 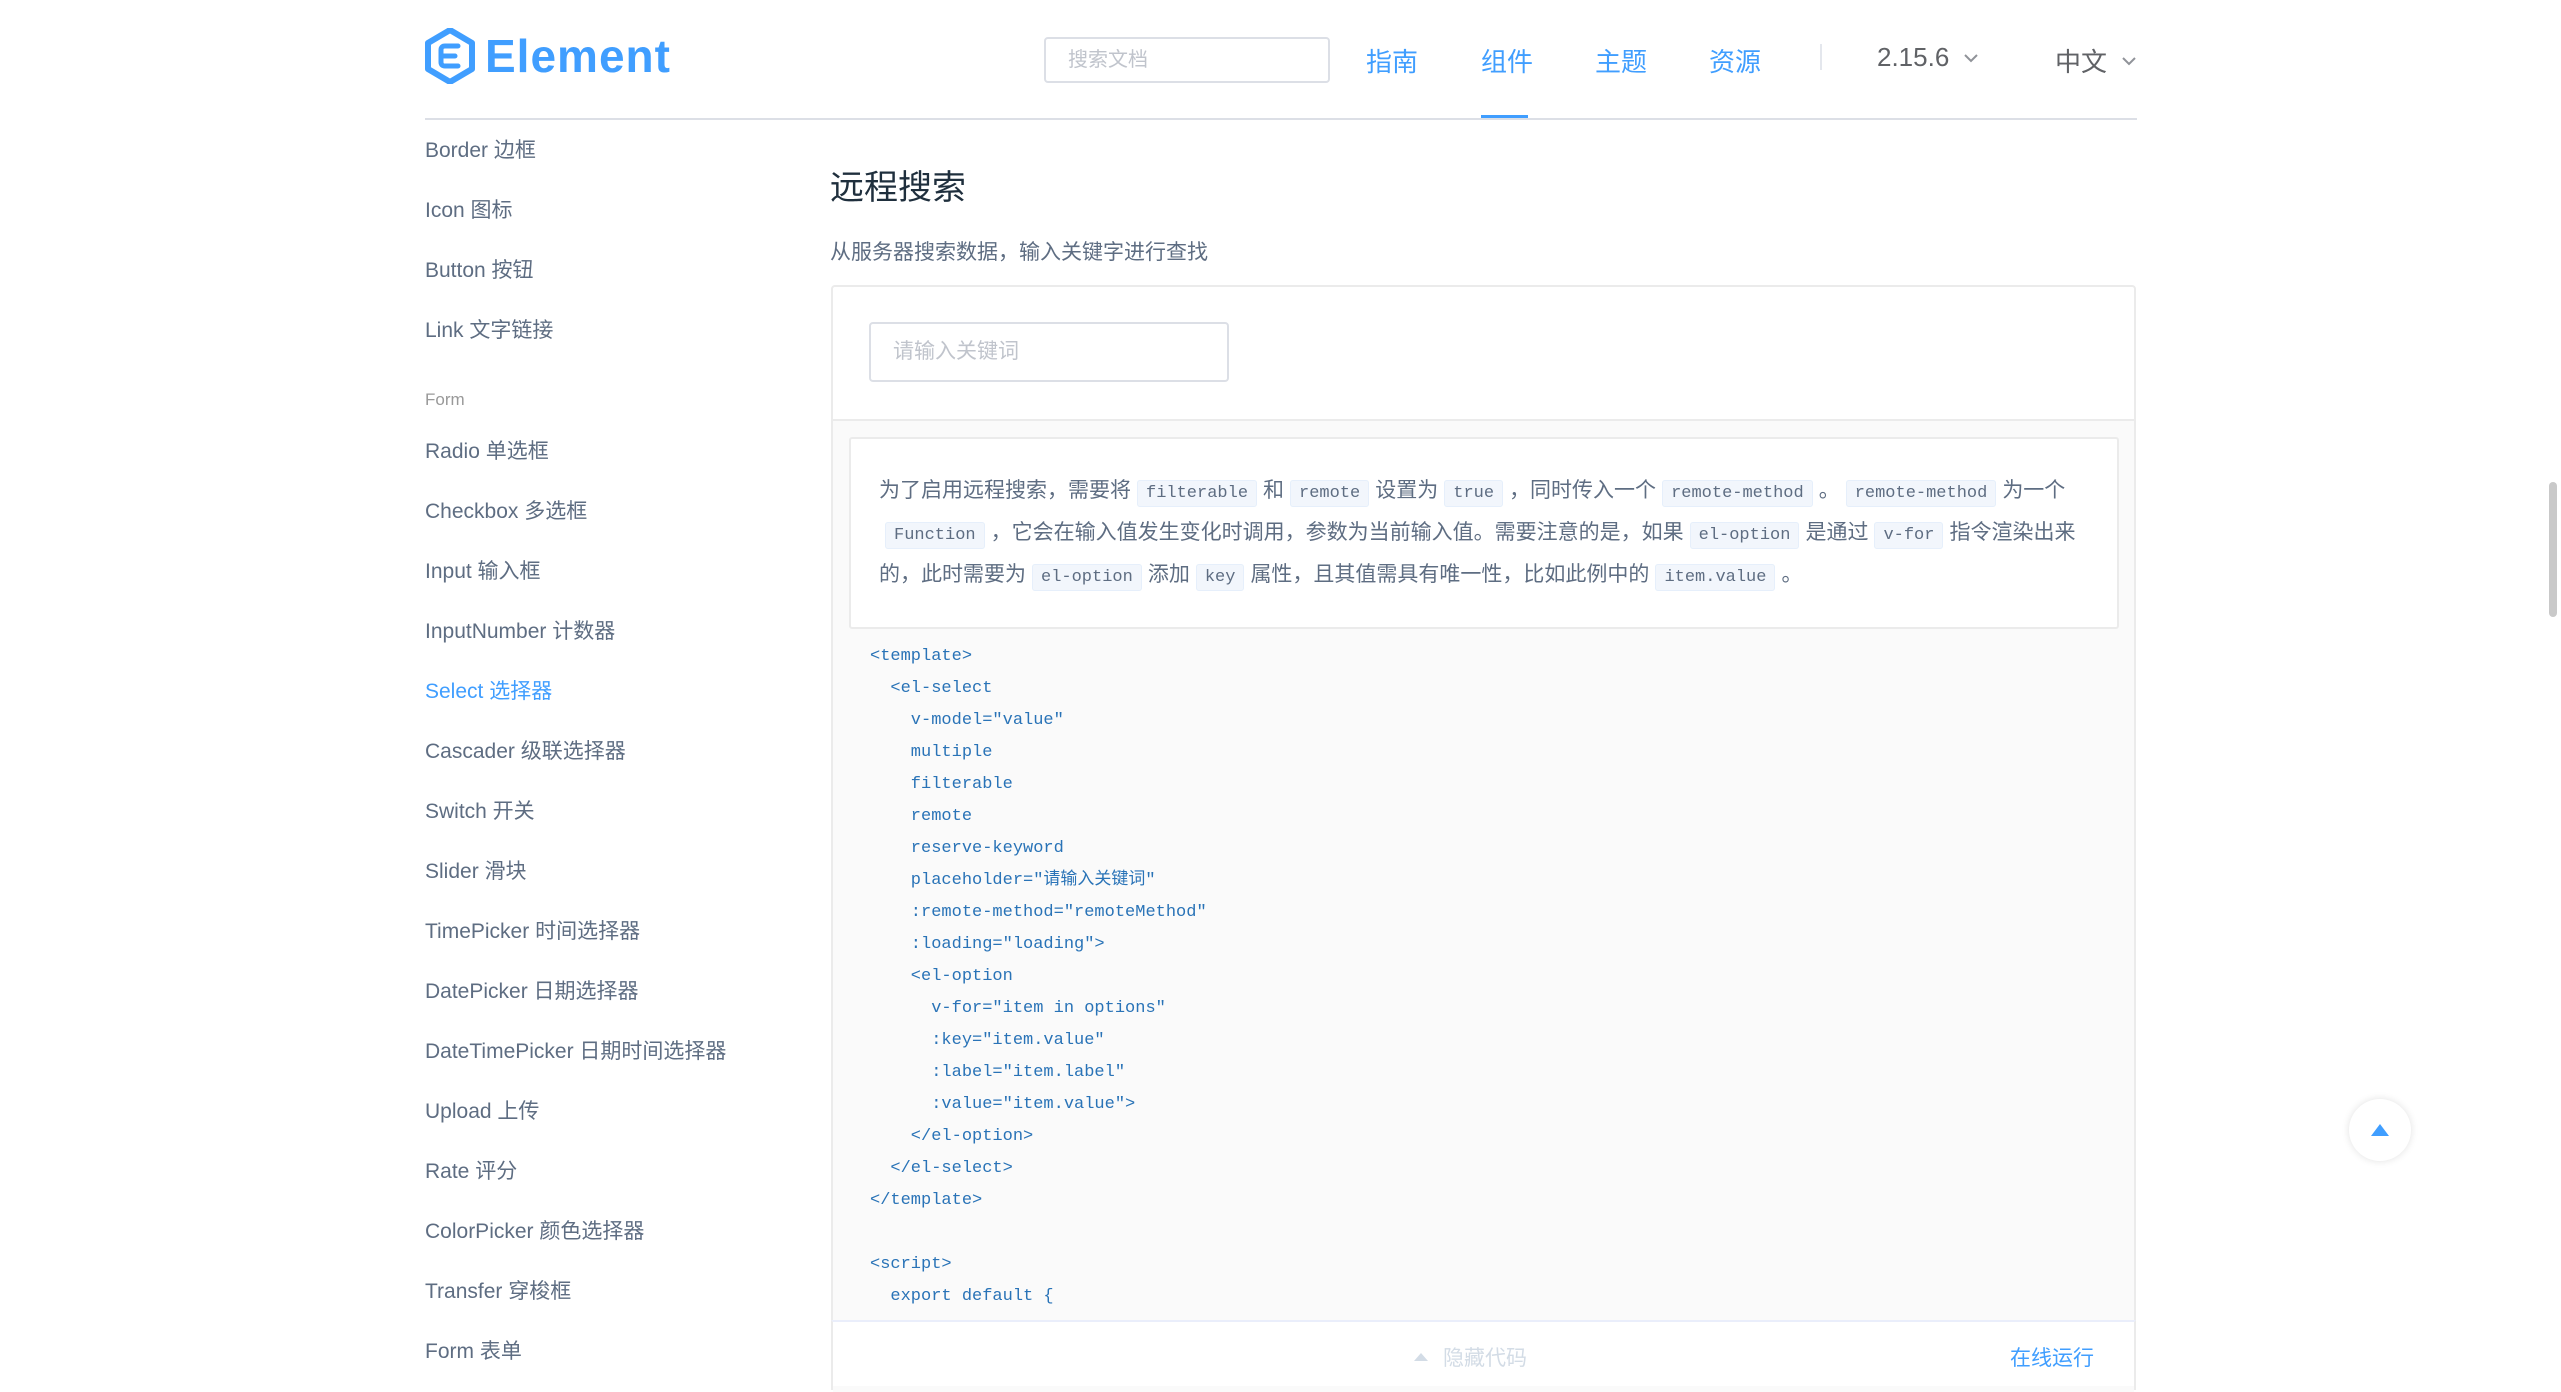 I want to click on hide-code-button: 隐藏代码, so click(x=1470, y=1357).